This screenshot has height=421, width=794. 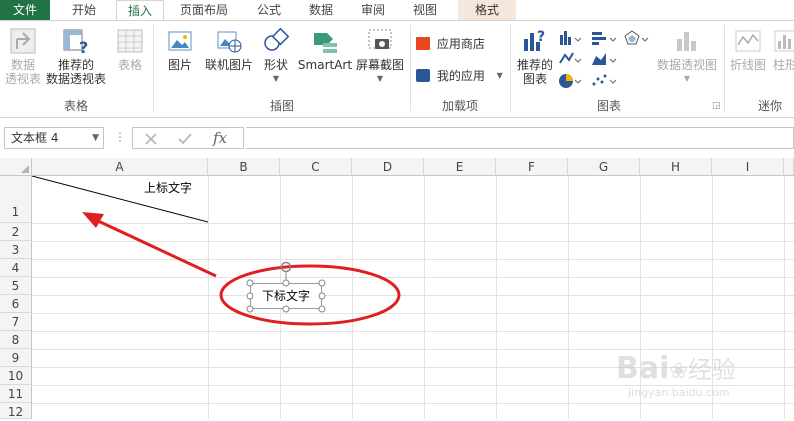 I want to click on formula-bar: 文本框 4 ▼ ⋮ fx, so click(x=397, y=138).